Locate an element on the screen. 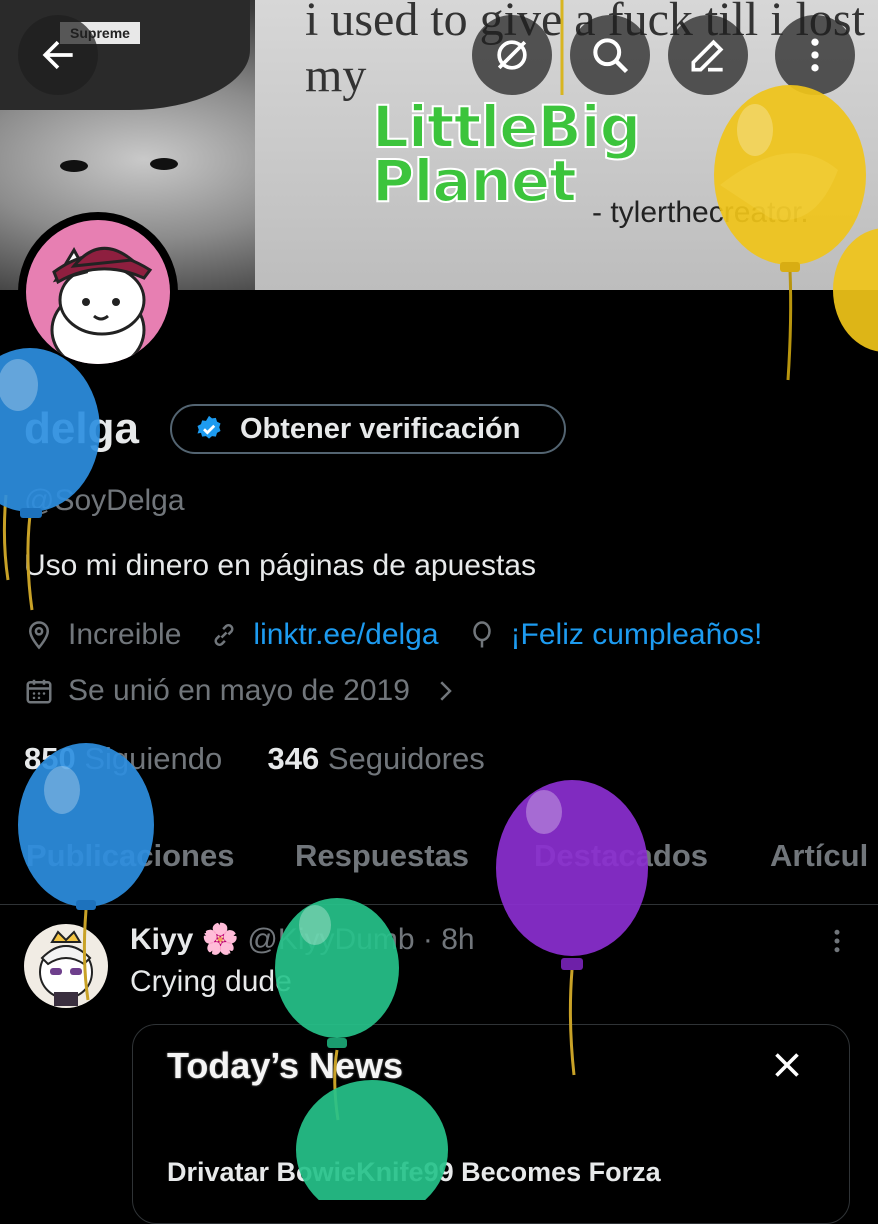 This screenshot has height=1224, width=878. grok-icon is located at coordinates (512, 55).